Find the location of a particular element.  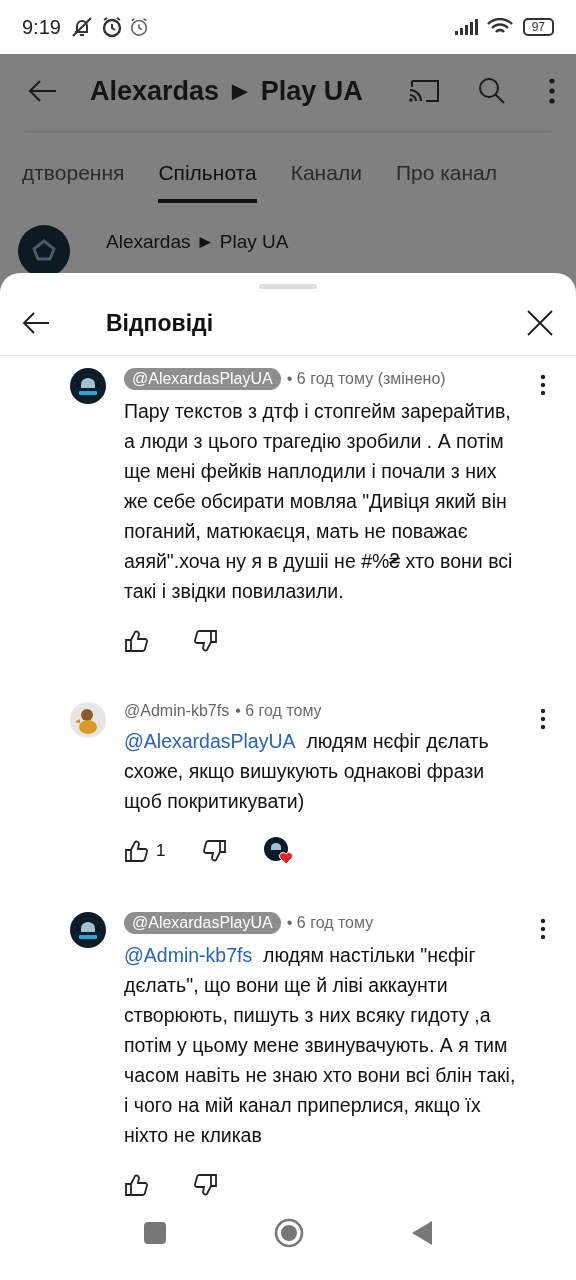

channel-tab: Спільнота is located at coordinates (207, 182).